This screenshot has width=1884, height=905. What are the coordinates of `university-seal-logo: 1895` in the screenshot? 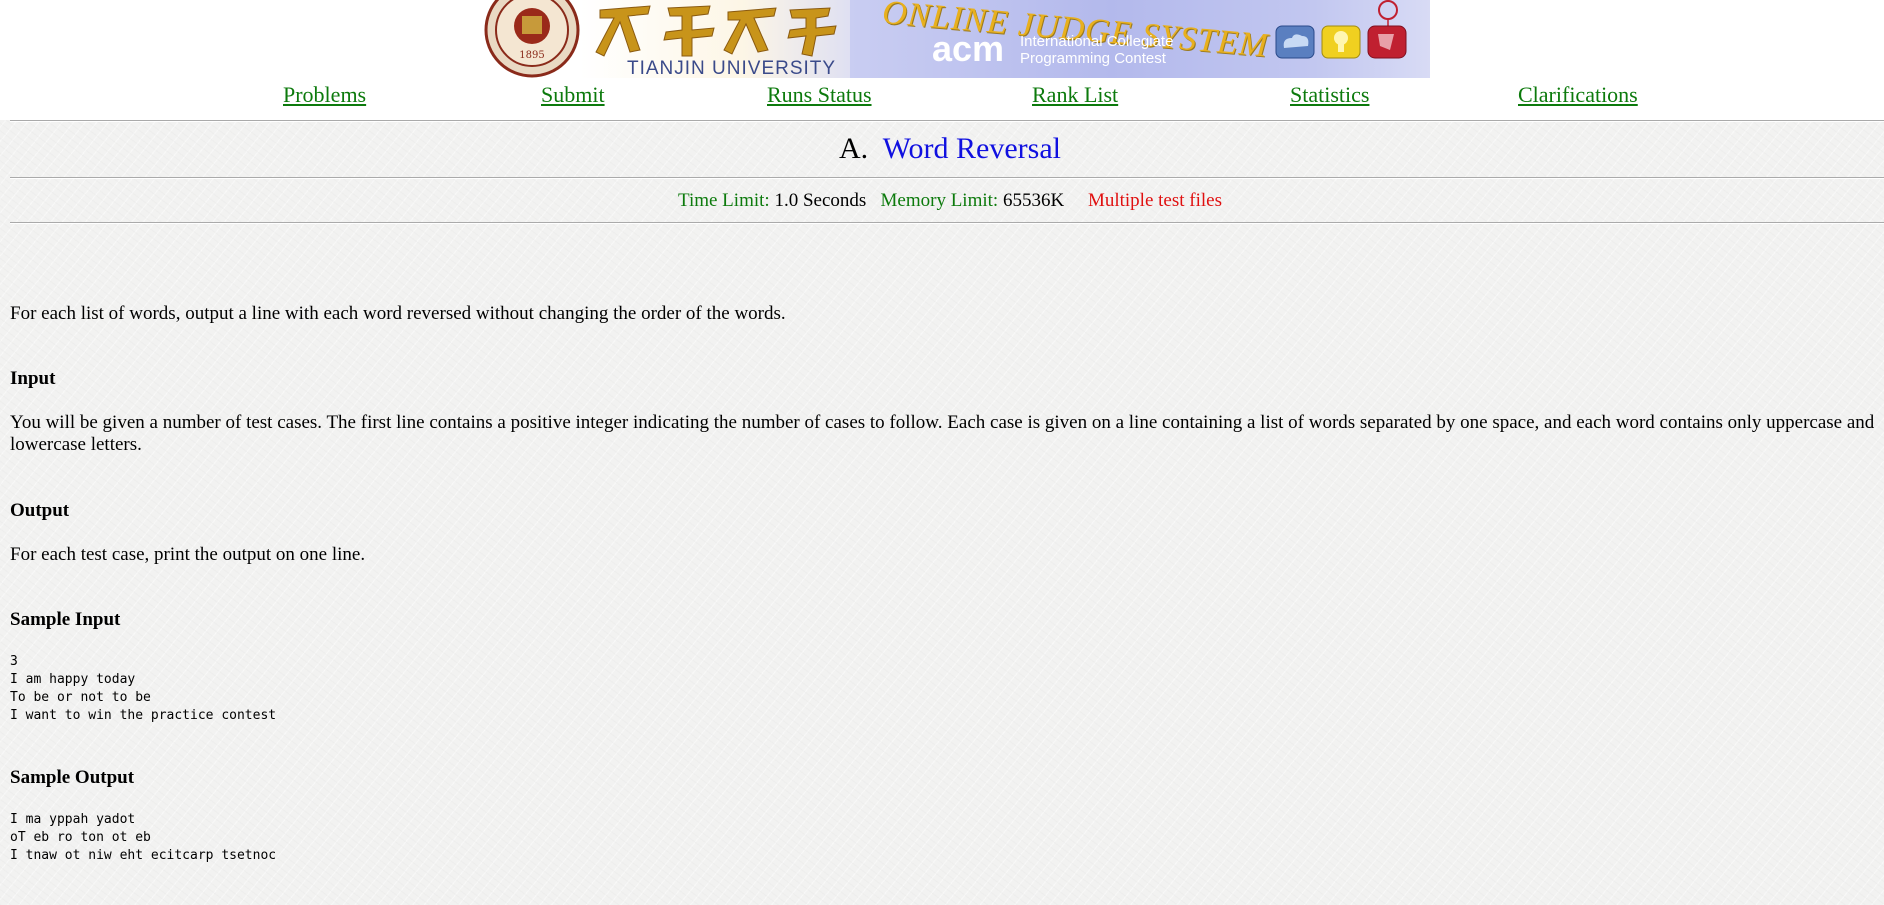 It's located at (532, 39).